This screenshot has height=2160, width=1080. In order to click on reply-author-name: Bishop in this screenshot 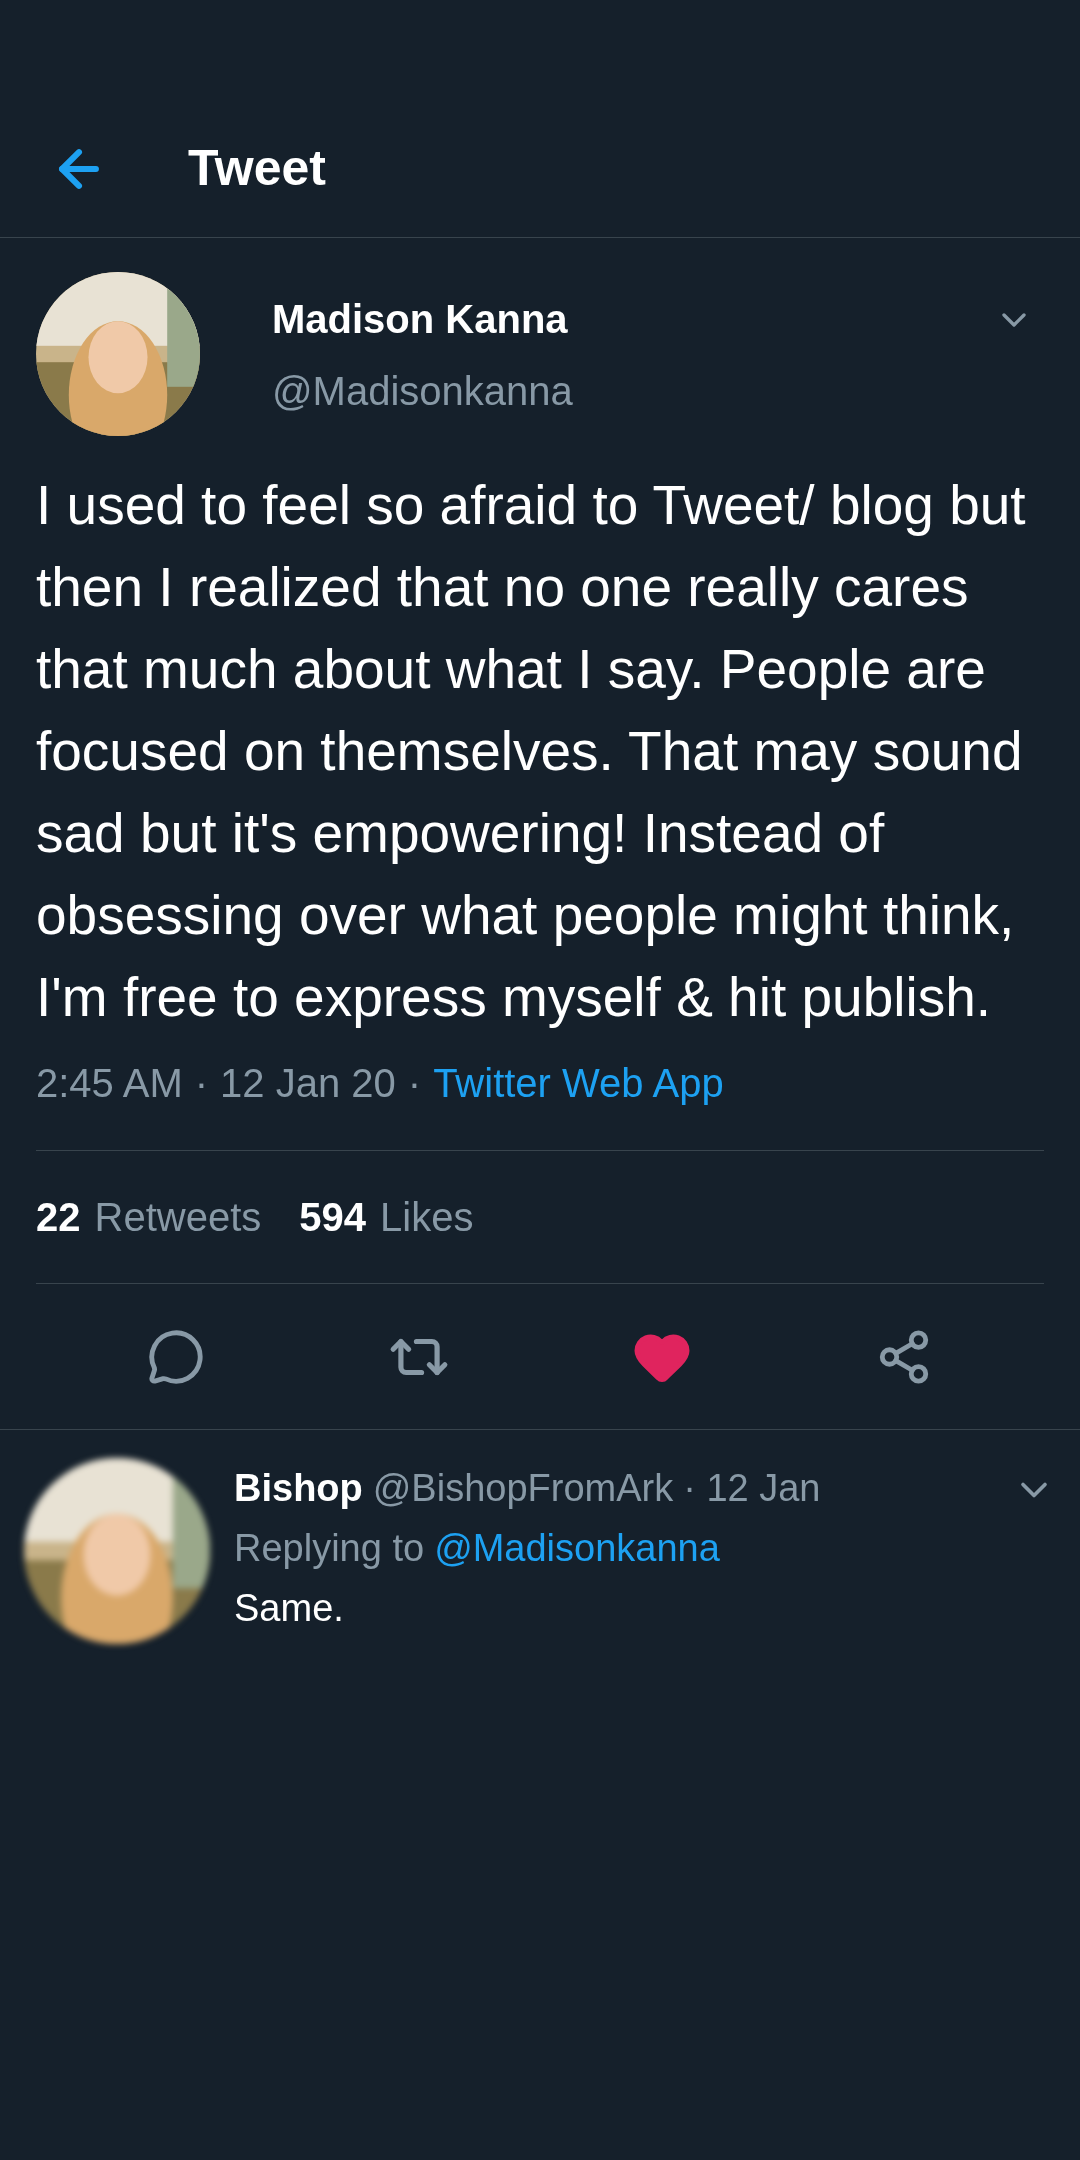, I will do `click(298, 1488)`.